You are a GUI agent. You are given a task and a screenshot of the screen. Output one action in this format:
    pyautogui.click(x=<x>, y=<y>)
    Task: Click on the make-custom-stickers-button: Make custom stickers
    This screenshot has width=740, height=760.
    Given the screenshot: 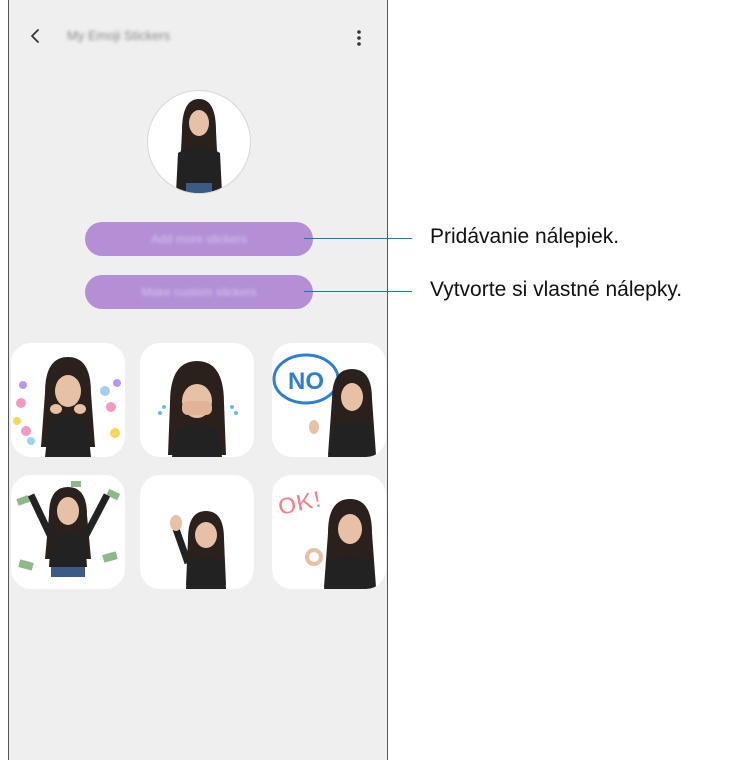 What is the action you would take?
    pyautogui.click(x=199, y=292)
    